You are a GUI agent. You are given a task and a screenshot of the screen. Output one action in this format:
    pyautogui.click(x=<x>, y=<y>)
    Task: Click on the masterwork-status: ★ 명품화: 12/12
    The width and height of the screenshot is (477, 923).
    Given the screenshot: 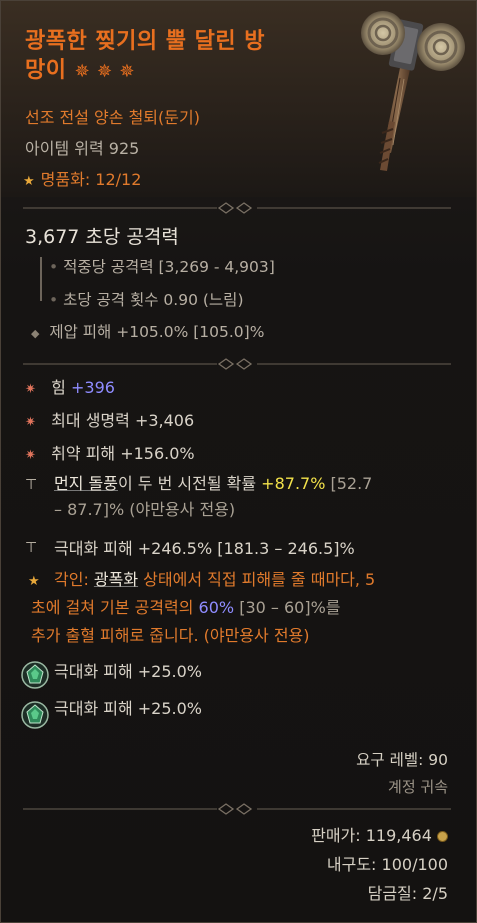 What is the action you would take?
    pyautogui.click(x=82, y=178)
    